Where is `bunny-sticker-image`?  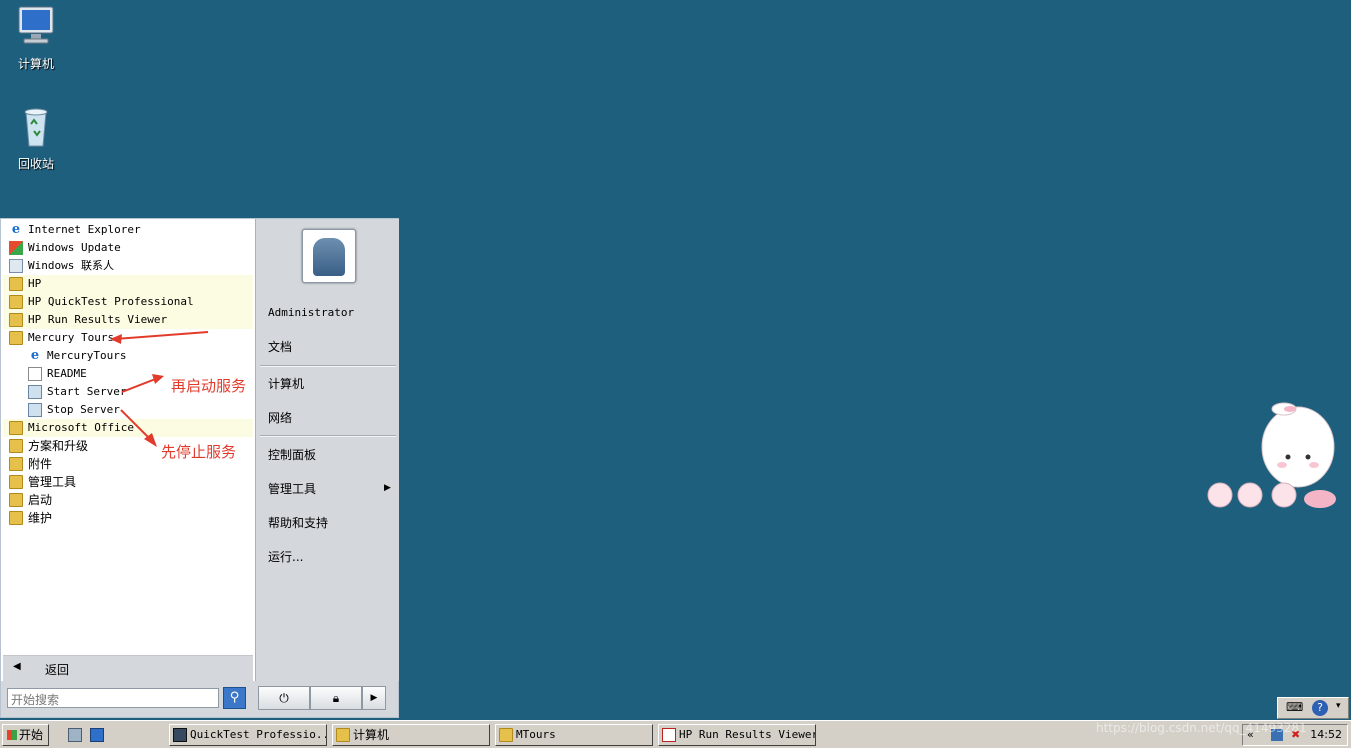
bunny-sticker-image is located at coordinates (1271, 455).